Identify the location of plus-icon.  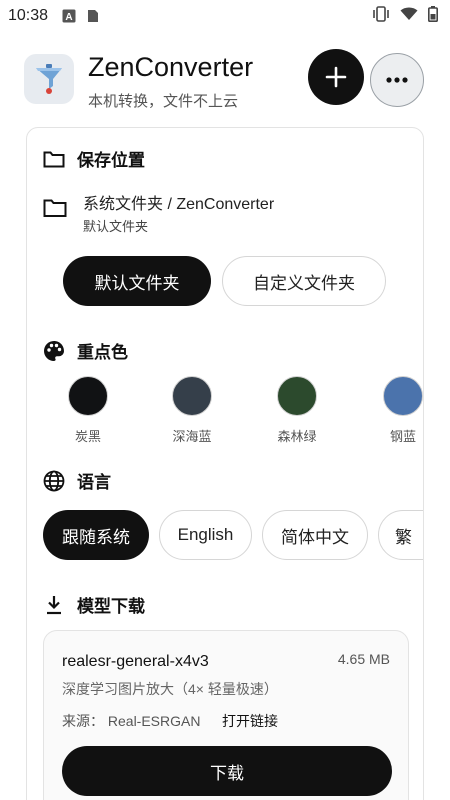
(336, 77).